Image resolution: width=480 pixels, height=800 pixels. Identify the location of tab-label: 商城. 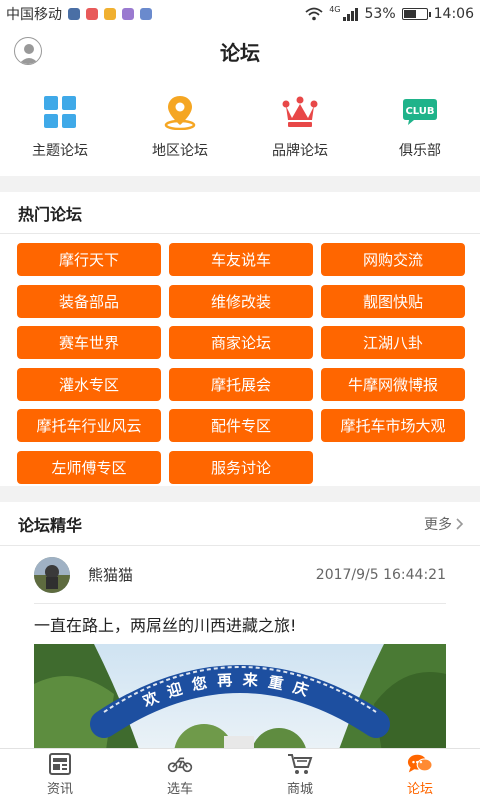
(299, 789).